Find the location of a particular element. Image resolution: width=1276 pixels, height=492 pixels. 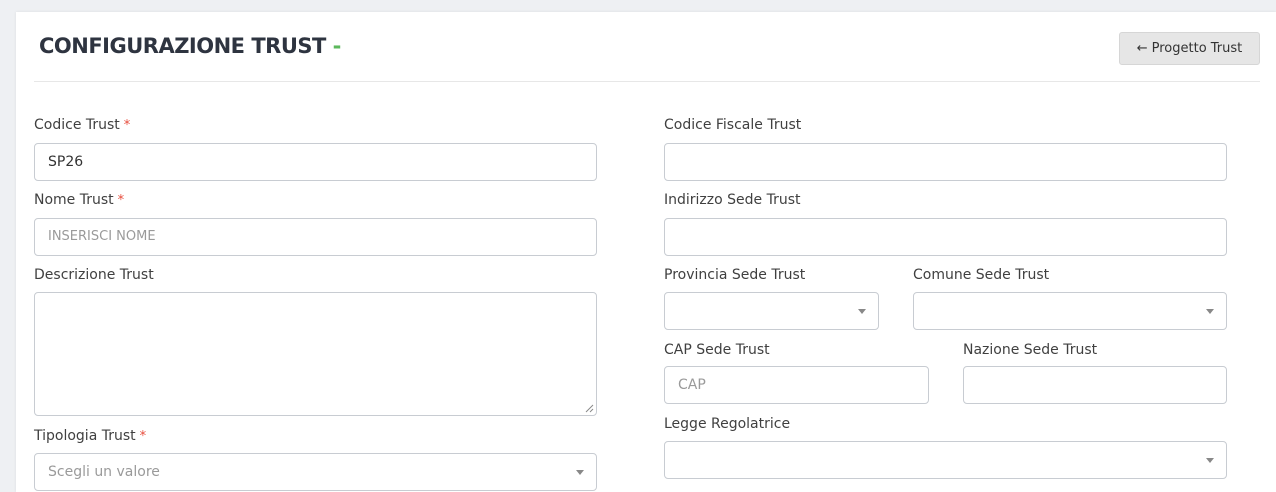

codice-trust-input is located at coordinates (315, 162).